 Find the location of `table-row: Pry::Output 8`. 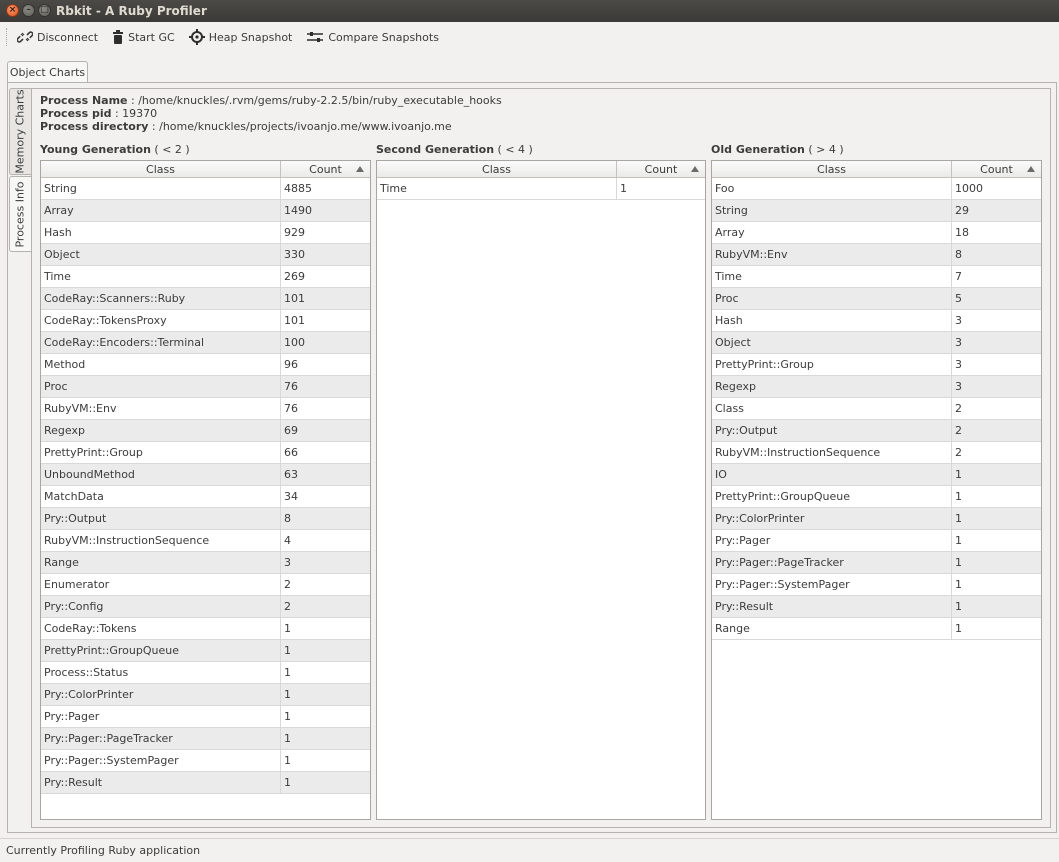

table-row: Pry::Output 8 is located at coordinates (205, 519).